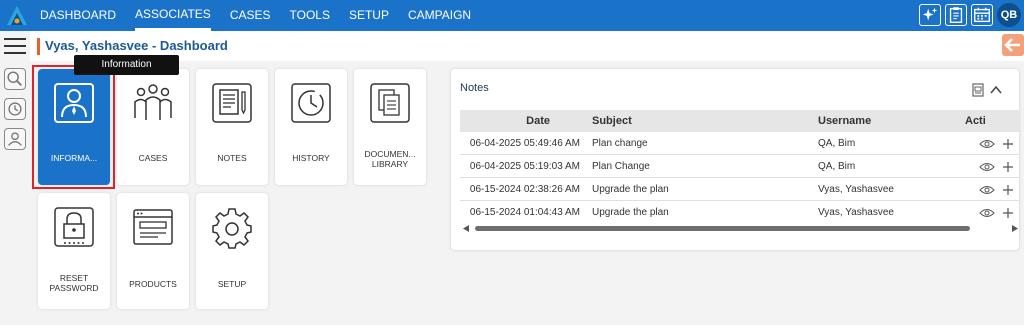  I want to click on page-title: Vyas, Yashasvee - Dashboard, so click(136, 45).